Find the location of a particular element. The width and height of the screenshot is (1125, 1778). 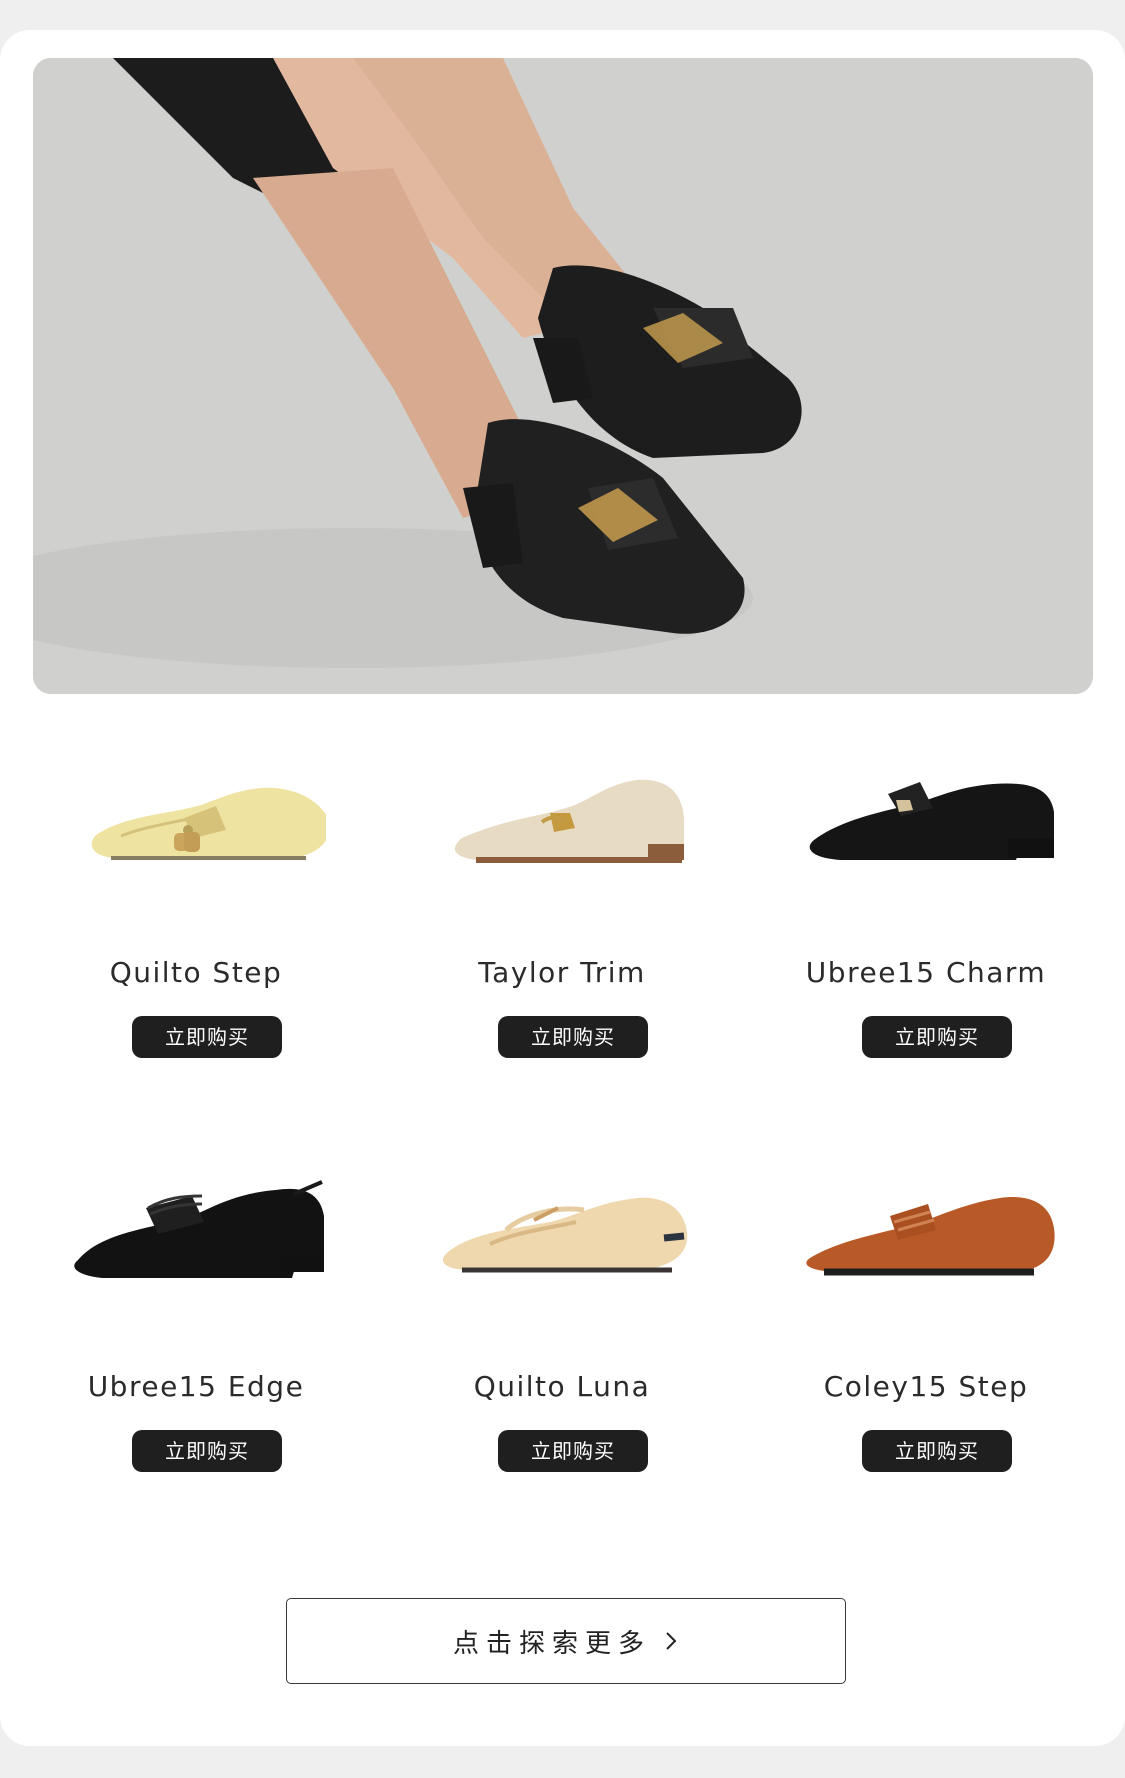

product-card: Ubree15 Edge 立即购买 is located at coordinates (196, 1324).